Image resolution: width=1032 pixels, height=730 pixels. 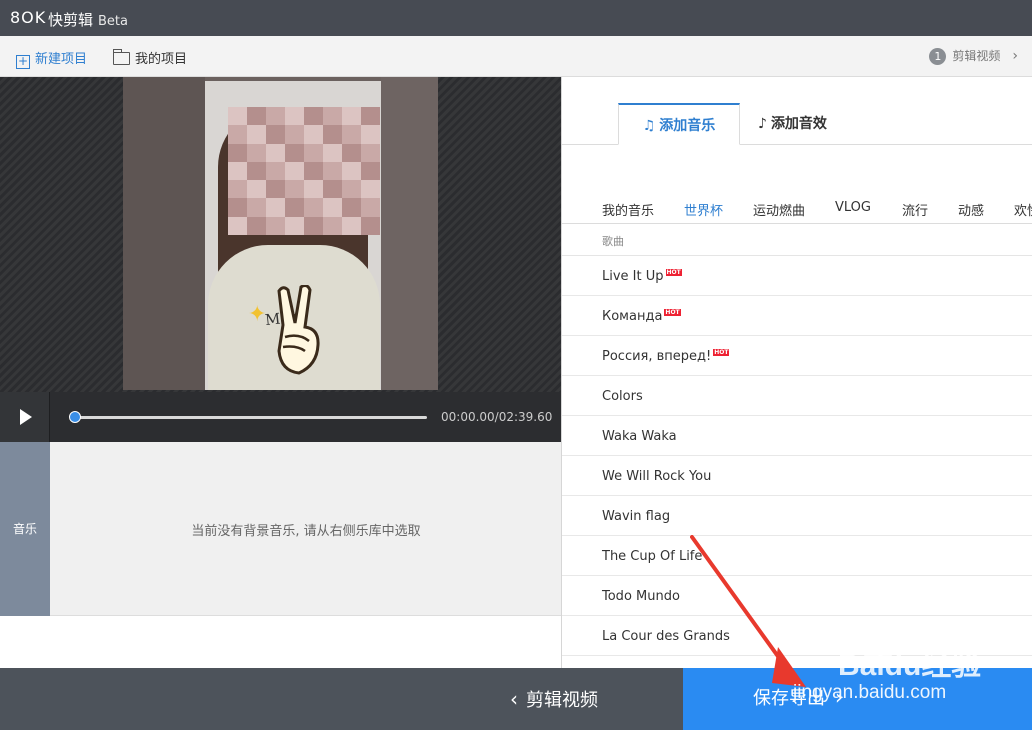 What do you see at coordinates (797, 476) in the screenshot?
I see `song-row: We Will Rock You` at bounding box center [797, 476].